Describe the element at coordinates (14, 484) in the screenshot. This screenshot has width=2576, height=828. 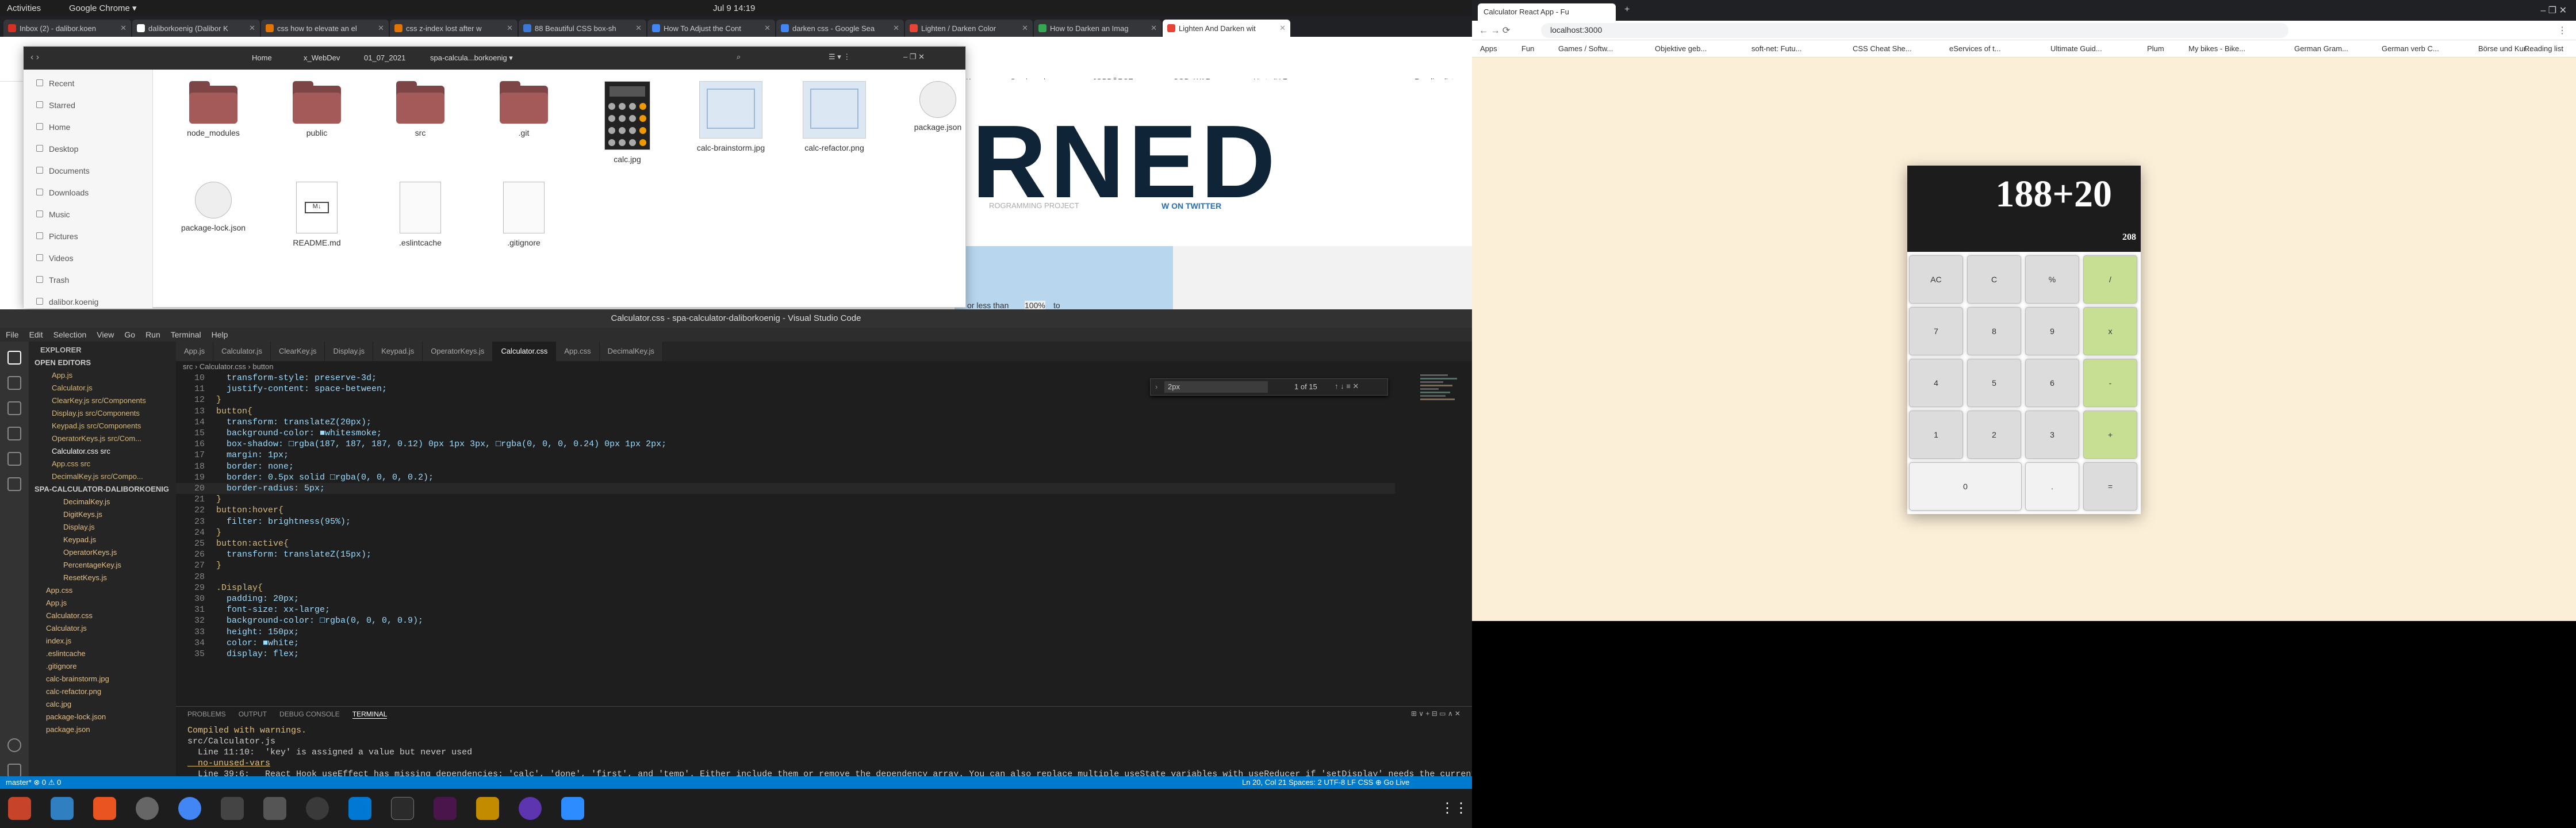
I see `remote-icon` at that location.